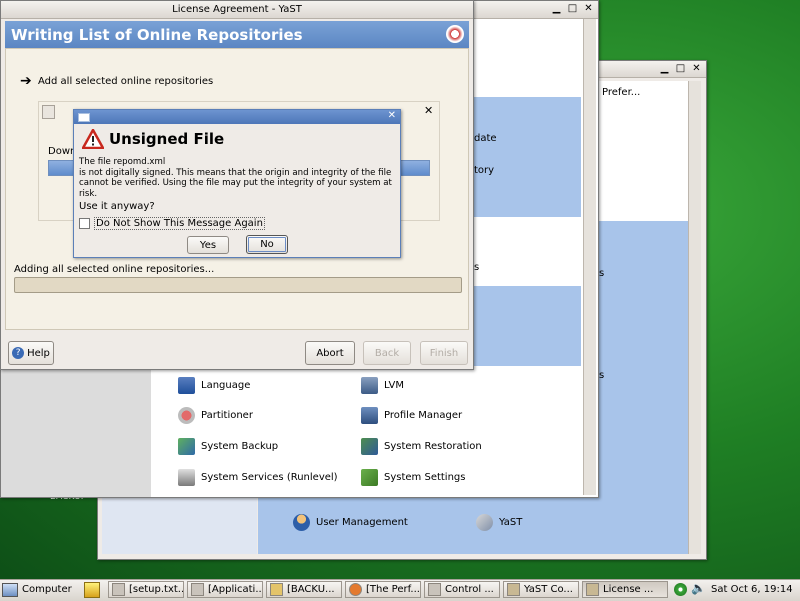 The height and width of the screenshot is (601, 800). What do you see at coordinates (484, 170) in the screenshot?
I see `side-text-fragment: tory` at bounding box center [484, 170].